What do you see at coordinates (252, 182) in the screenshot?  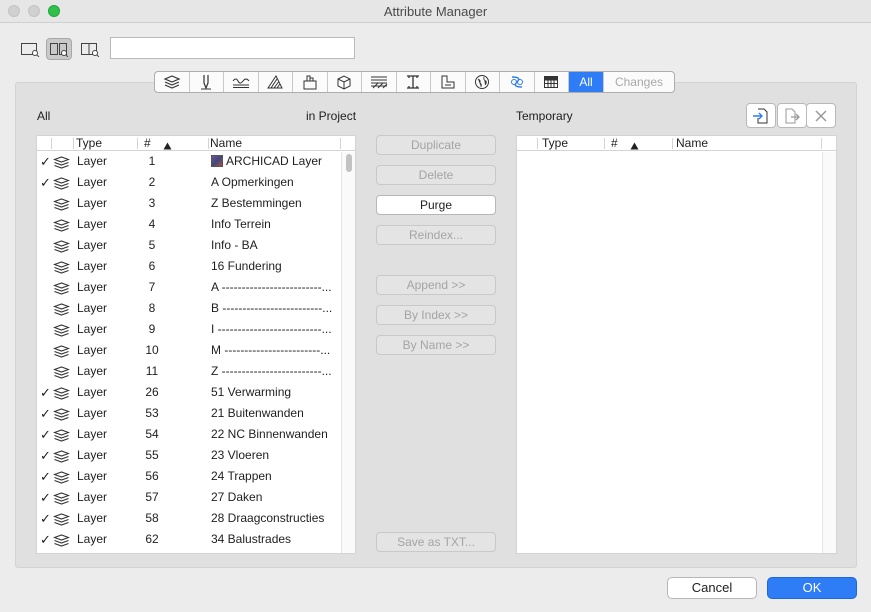 I see `row-name-text: A Opmerkingen` at bounding box center [252, 182].